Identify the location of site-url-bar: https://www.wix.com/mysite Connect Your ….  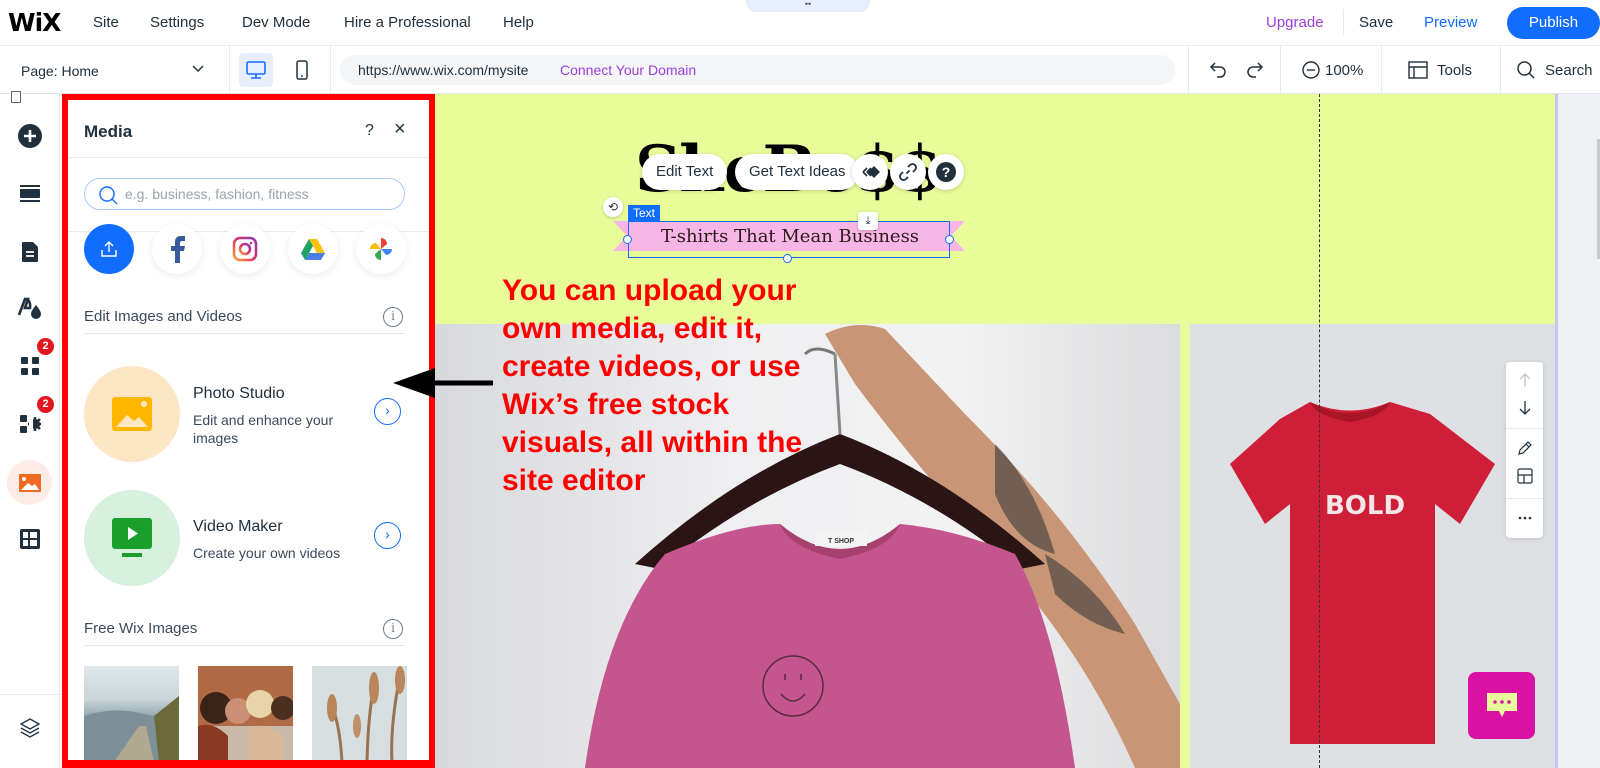
(757, 70).